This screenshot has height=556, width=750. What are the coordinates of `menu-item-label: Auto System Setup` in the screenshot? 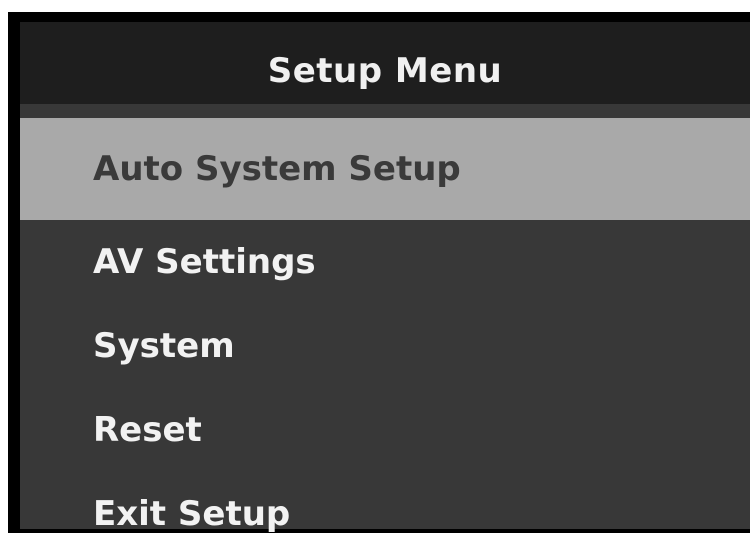 It's located at (277, 169).